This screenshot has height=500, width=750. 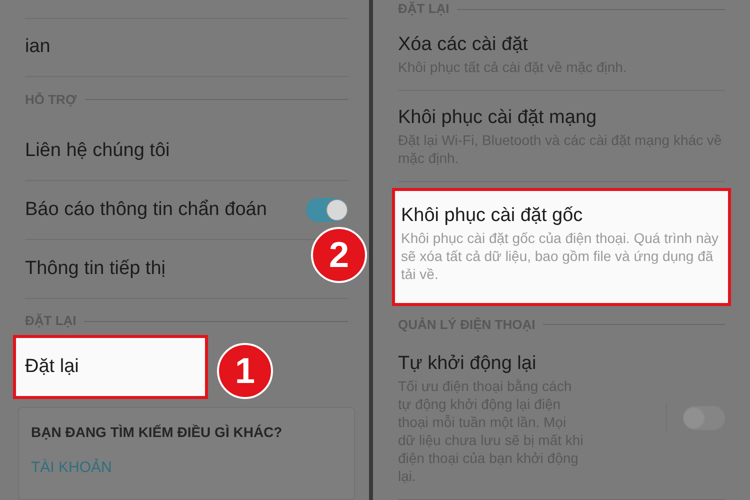 I want to click on setting-title: Khôi phục cài đặt mạng, so click(x=497, y=118).